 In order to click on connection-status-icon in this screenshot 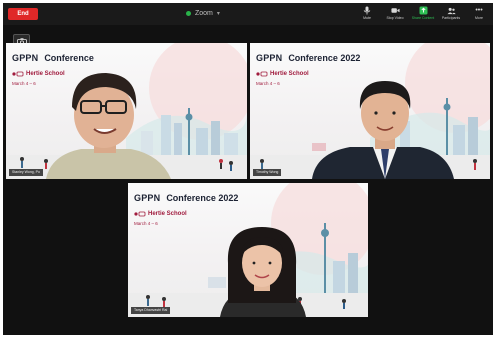, I will do `click(188, 13)`.